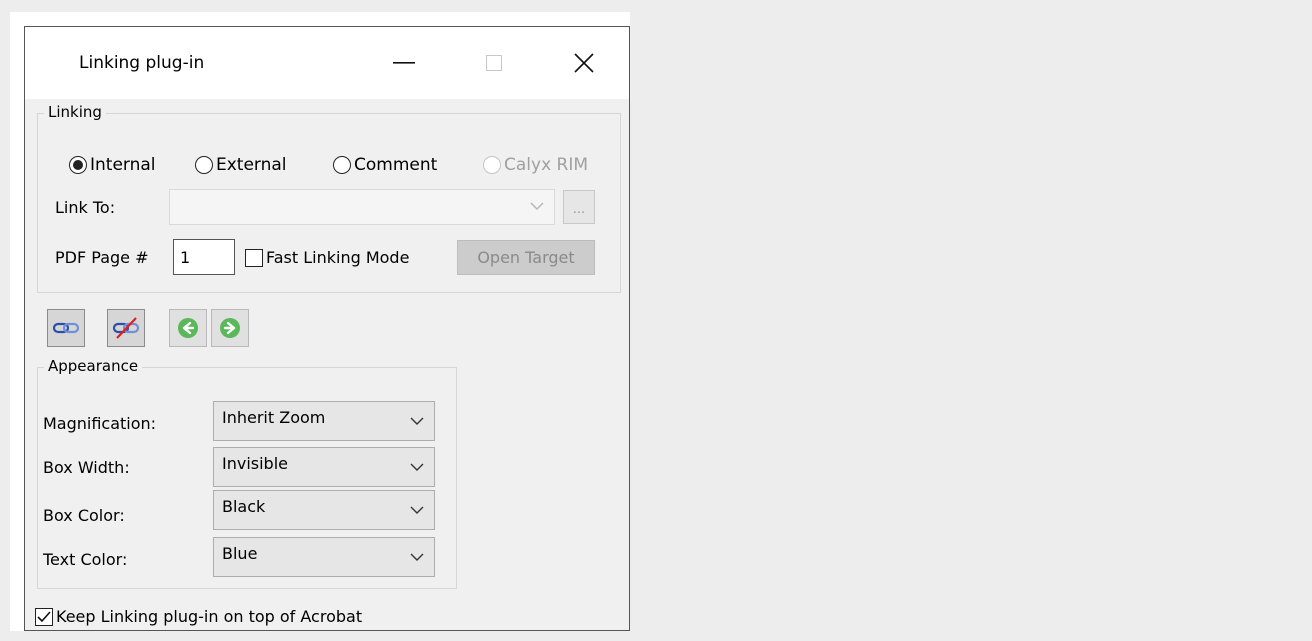  What do you see at coordinates (85, 207) in the screenshot?
I see `link-to-label: Link To:` at bounding box center [85, 207].